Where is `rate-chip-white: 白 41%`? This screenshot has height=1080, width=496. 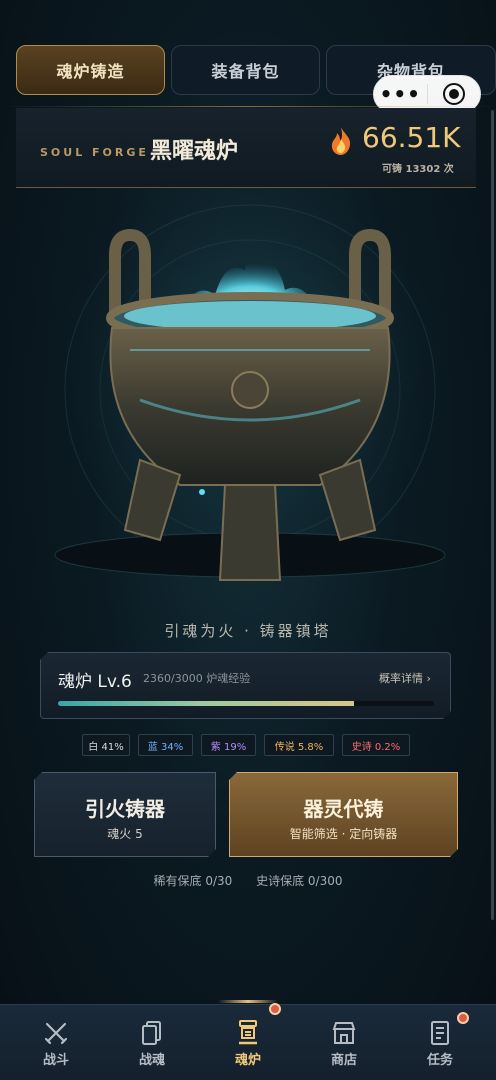
rate-chip-white: 白 41% is located at coordinates (106, 745).